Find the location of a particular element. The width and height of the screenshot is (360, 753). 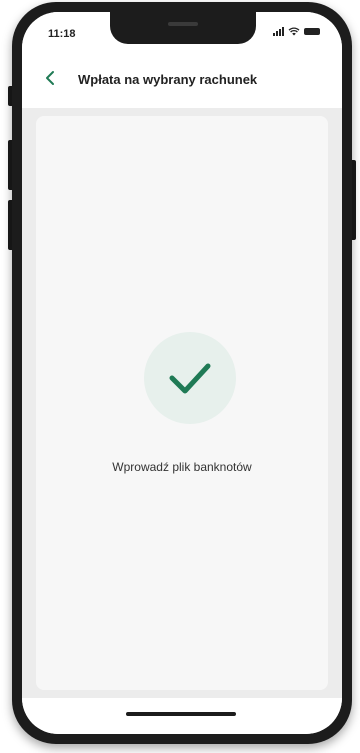

wifi-icon is located at coordinates (294, 31).